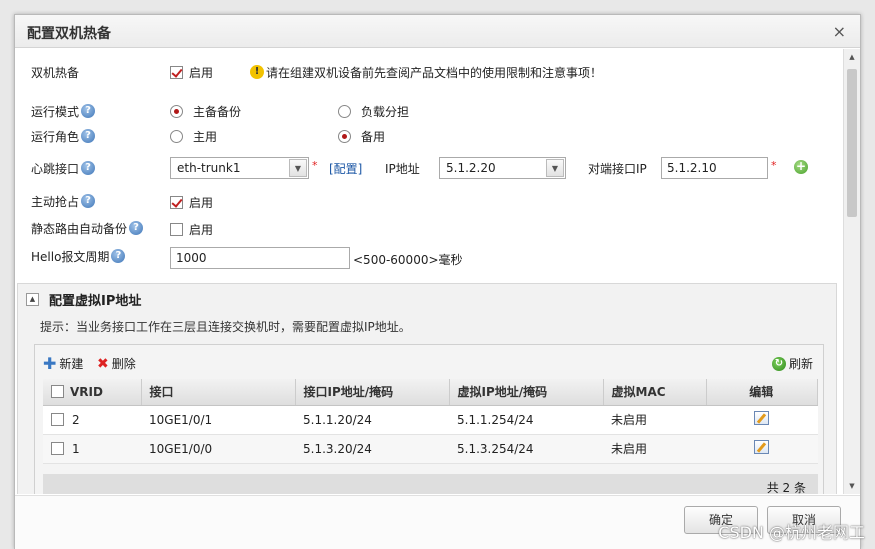 The width and height of the screenshot is (875, 549). I want to click on required-mark: *, so click(774, 165).